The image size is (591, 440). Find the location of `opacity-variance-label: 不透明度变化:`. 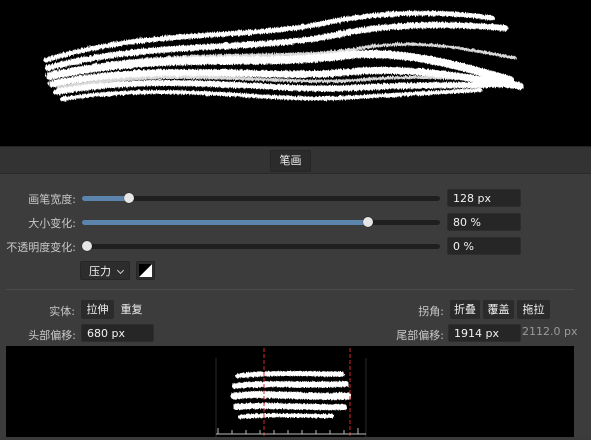

opacity-variance-label: 不透明度变化: is located at coordinates (41, 247).